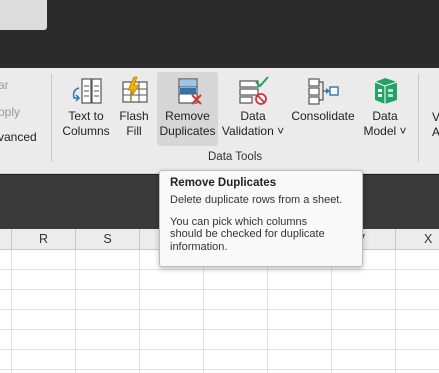 The width and height of the screenshot is (439, 373). I want to click on remove-duplicates-label-1: Remove, so click(187, 116).